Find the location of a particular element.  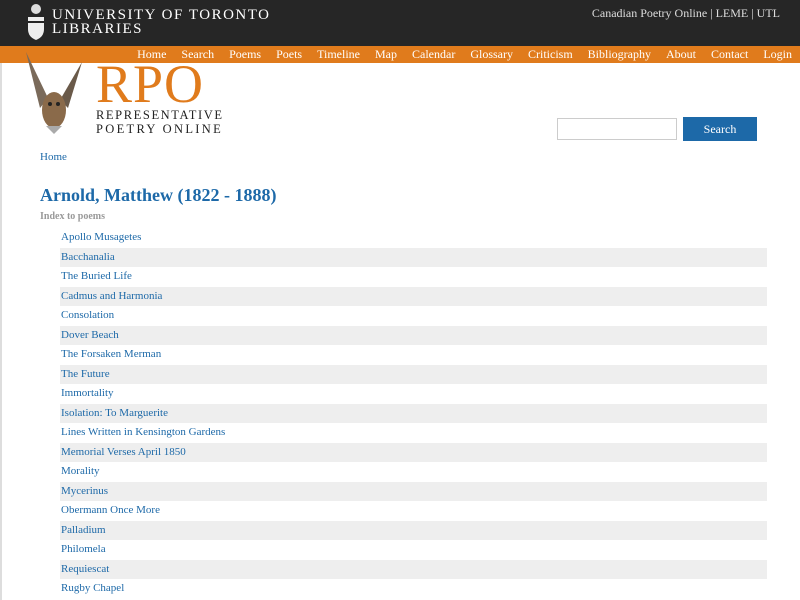

poem-link: Memorial Verses April 1850 is located at coordinates (413, 452).